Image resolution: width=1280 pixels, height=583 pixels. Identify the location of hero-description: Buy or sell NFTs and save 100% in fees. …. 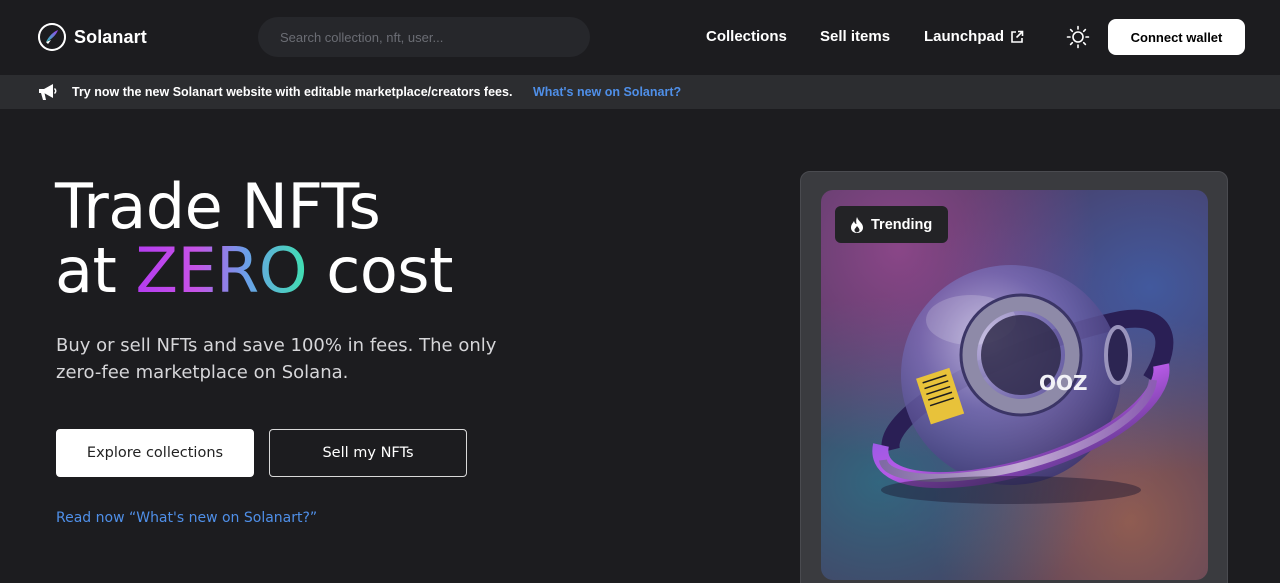
(276, 359).